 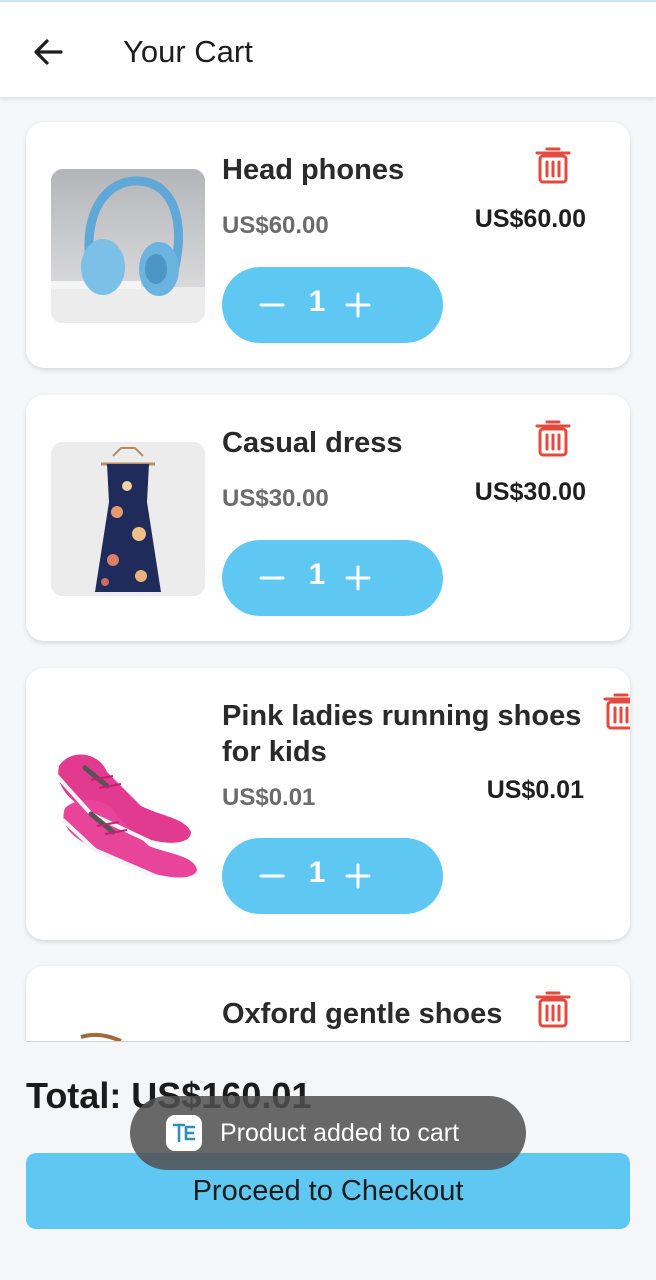 What do you see at coordinates (275, 498) in the screenshot?
I see `unit-price: US$30.00` at bounding box center [275, 498].